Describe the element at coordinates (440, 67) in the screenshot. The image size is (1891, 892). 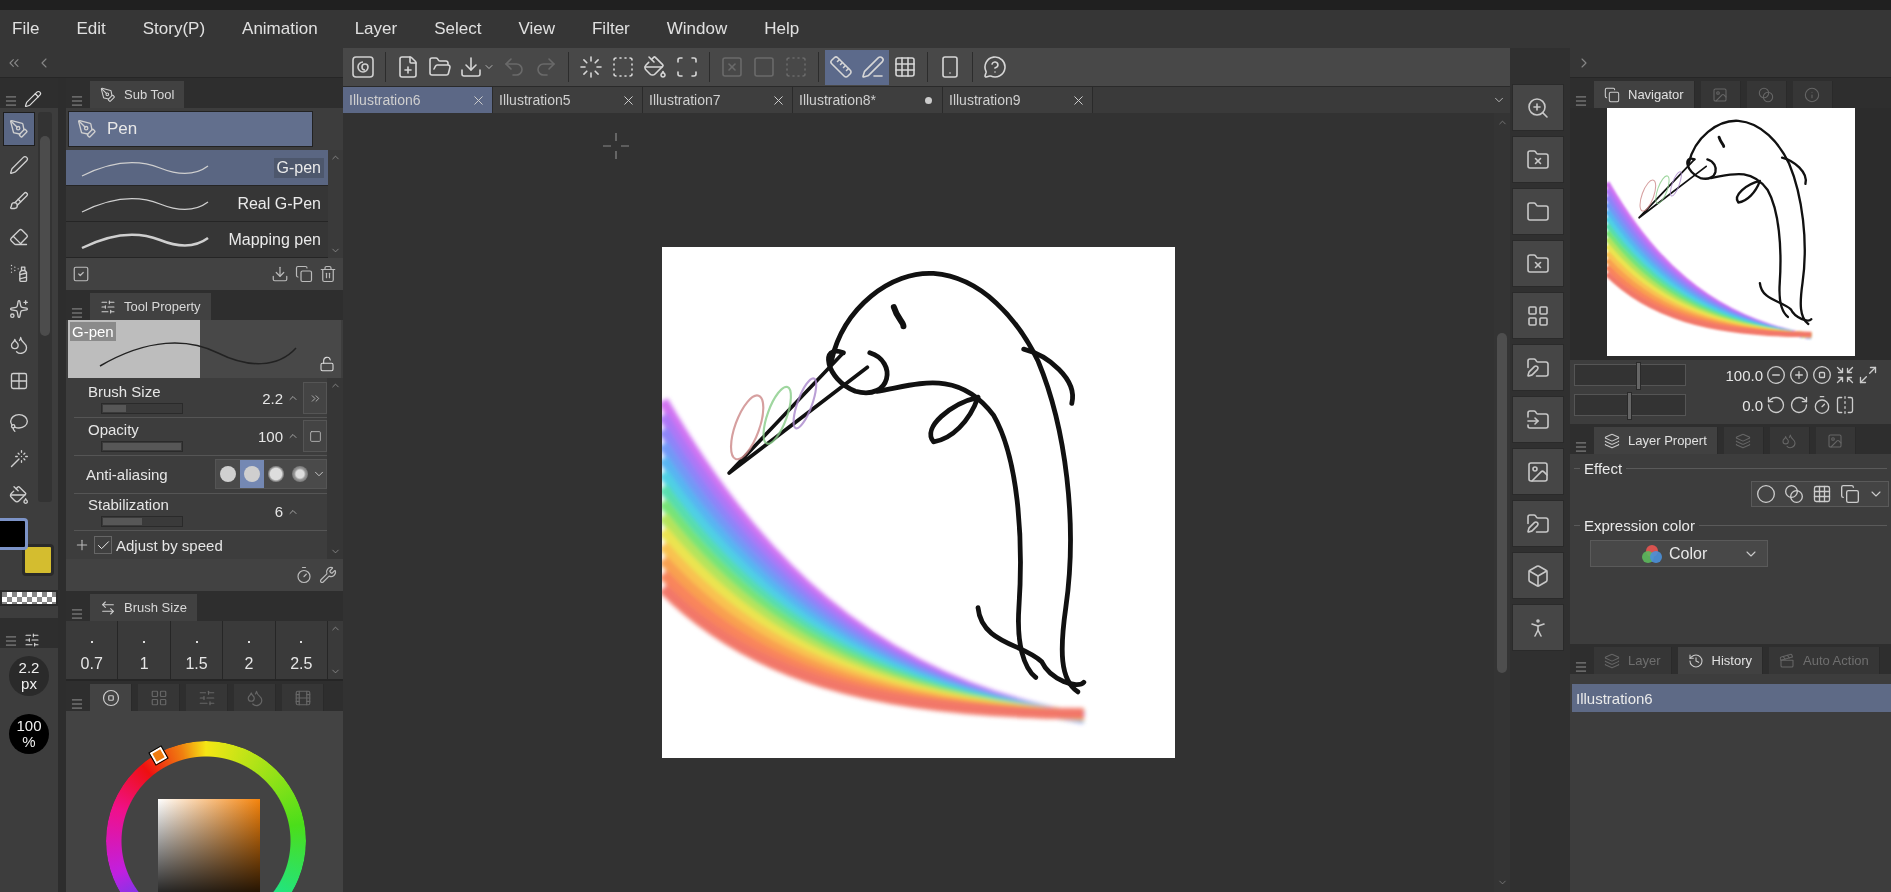
I see `folder-icon` at that location.